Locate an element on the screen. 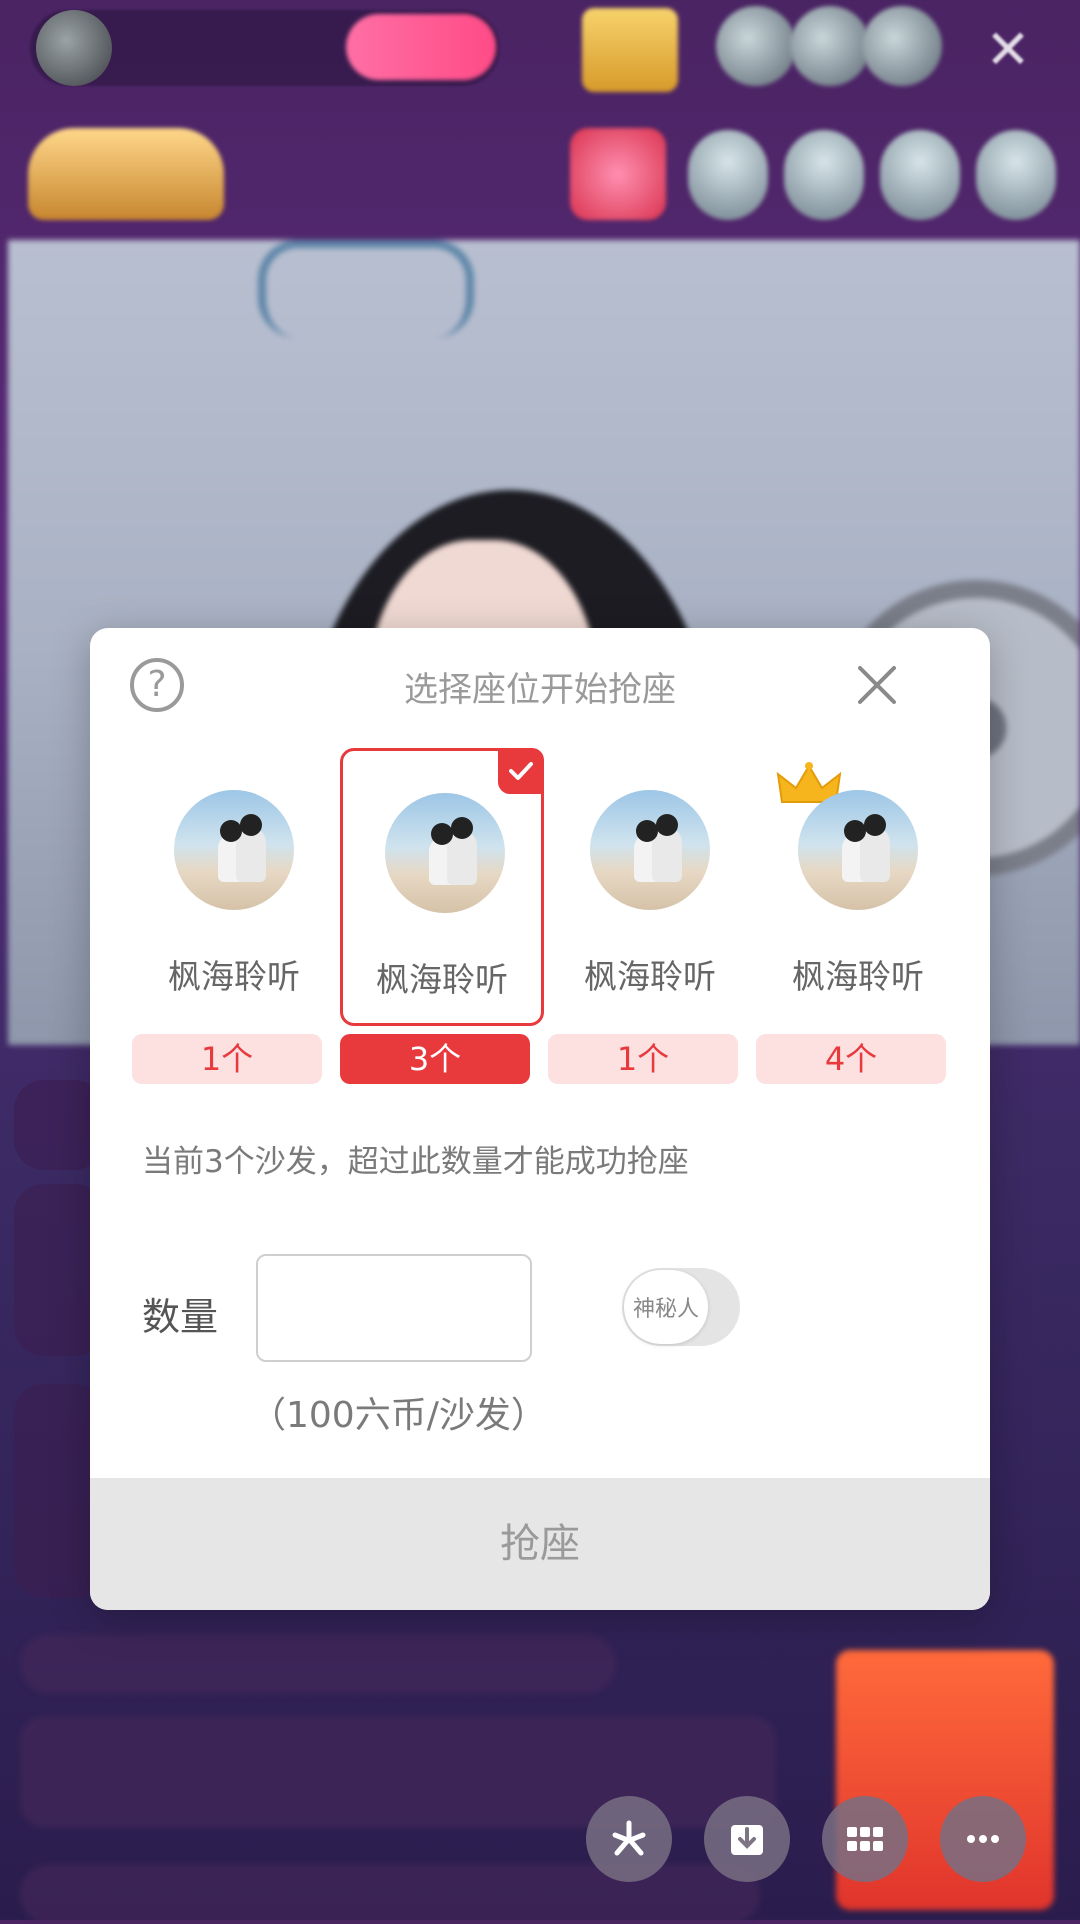 This screenshot has width=1080, height=1924. heart-badge is located at coordinates (618, 174).